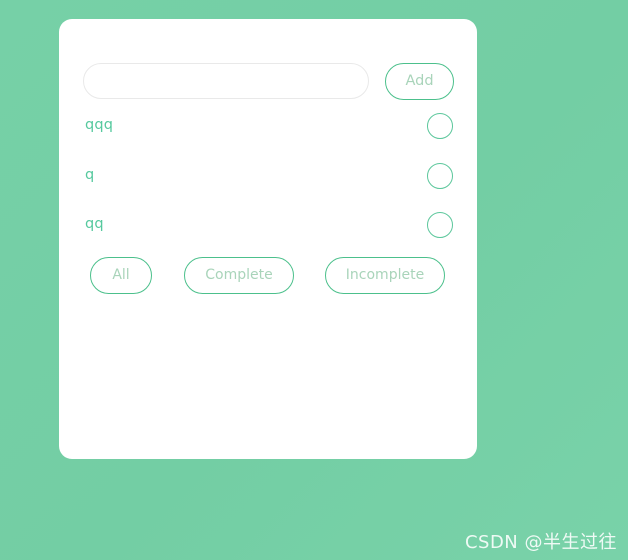 This screenshot has height=560, width=628. What do you see at coordinates (385, 275) in the screenshot?
I see `filter-button-incomplete: Incomplete` at bounding box center [385, 275].